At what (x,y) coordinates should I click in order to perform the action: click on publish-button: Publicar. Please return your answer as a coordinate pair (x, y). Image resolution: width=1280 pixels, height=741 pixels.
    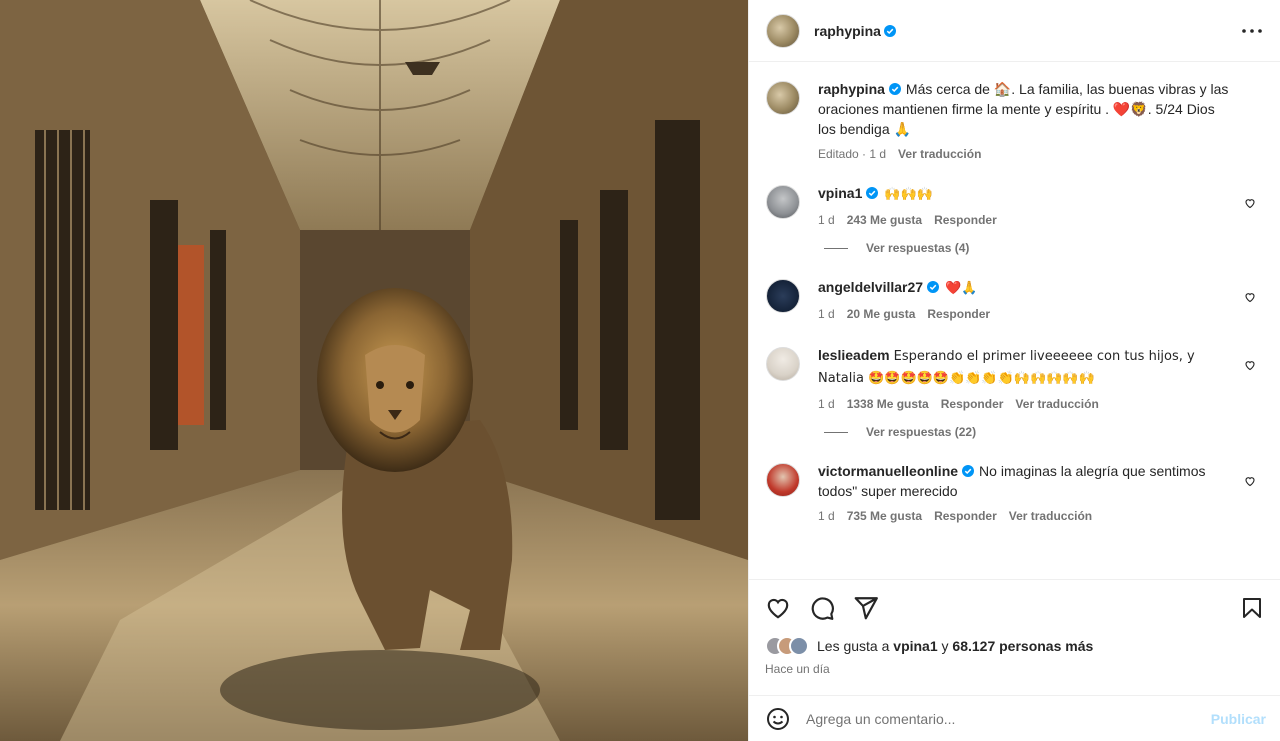
    Looking at the image, I should click on (1238, 719).